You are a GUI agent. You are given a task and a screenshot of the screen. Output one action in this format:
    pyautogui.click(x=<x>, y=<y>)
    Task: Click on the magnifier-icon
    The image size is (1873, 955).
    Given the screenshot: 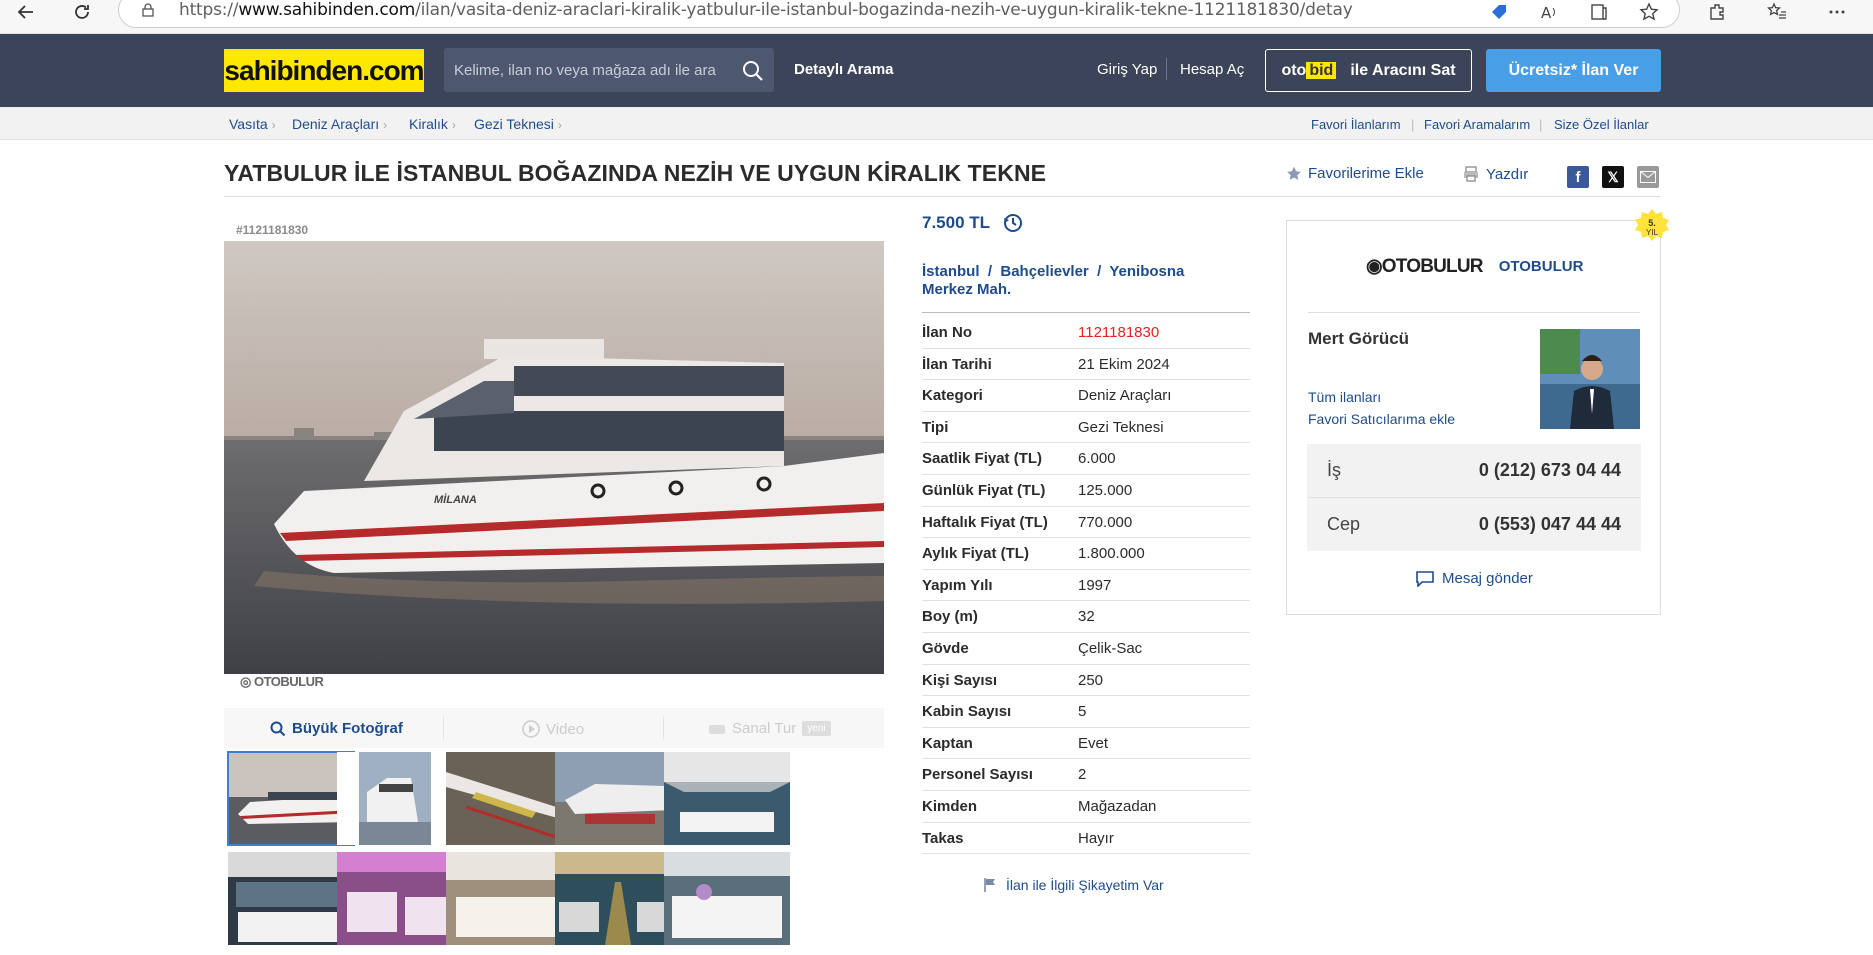 What is the action you would take?
    pyautogui.click(x=278, y=728)
    